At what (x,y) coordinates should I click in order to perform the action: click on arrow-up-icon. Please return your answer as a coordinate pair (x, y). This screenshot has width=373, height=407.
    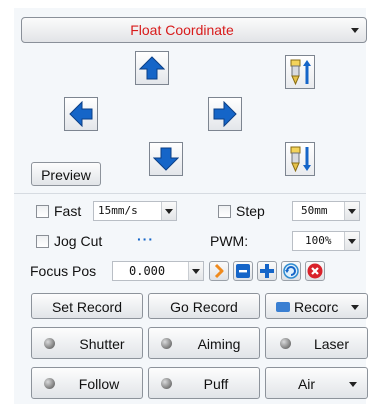
    Looking at the image, I should click on (152, 68).